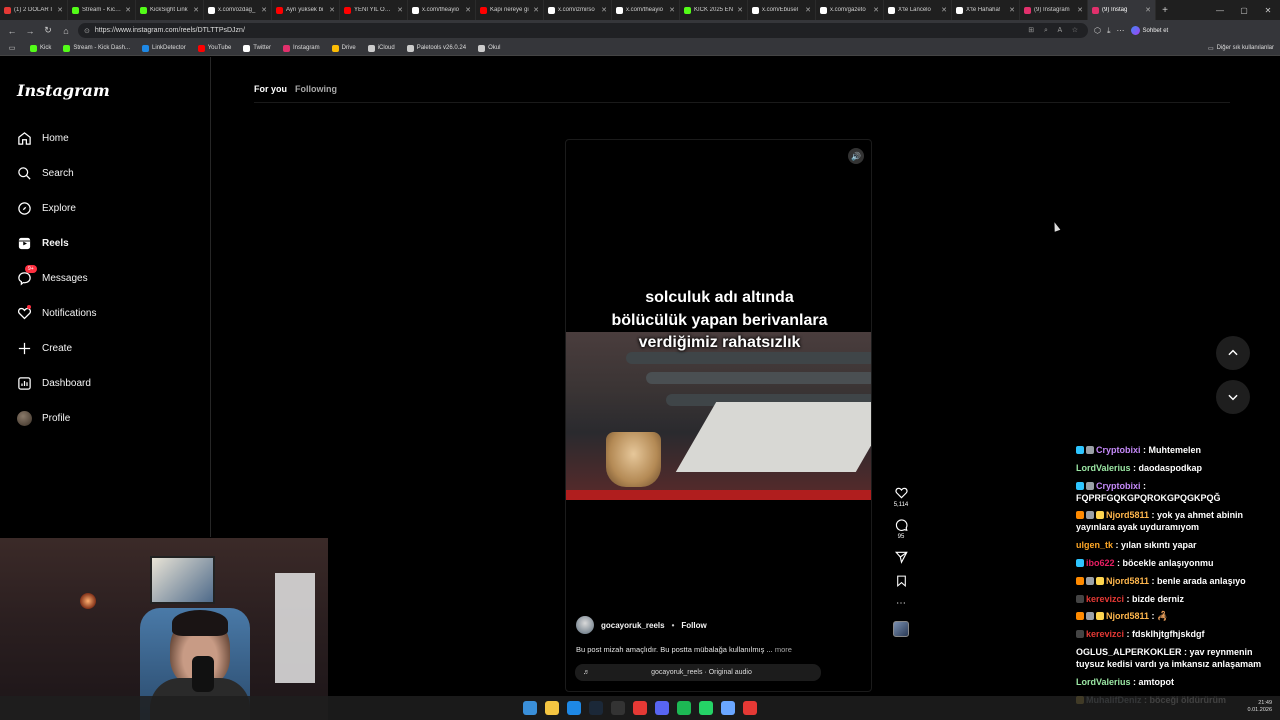 The width and height of the screenshot is (1280, 720). Describe the element at coordinates (43, 418) in the screenshot. I see `sidebar-item-profile: Profile` at that location.